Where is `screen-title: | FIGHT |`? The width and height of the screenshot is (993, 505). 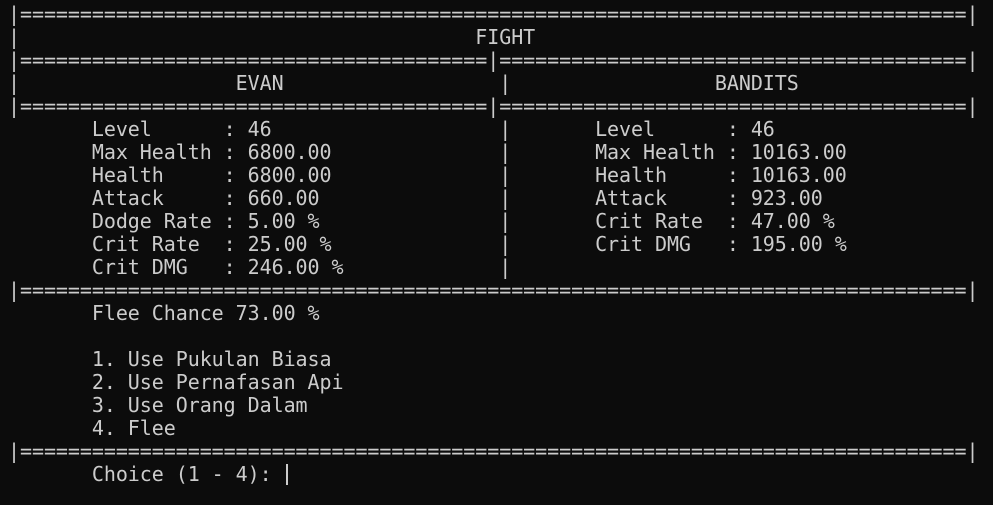 screen-title: | FIGHT | is located at coordinates (500, 37).